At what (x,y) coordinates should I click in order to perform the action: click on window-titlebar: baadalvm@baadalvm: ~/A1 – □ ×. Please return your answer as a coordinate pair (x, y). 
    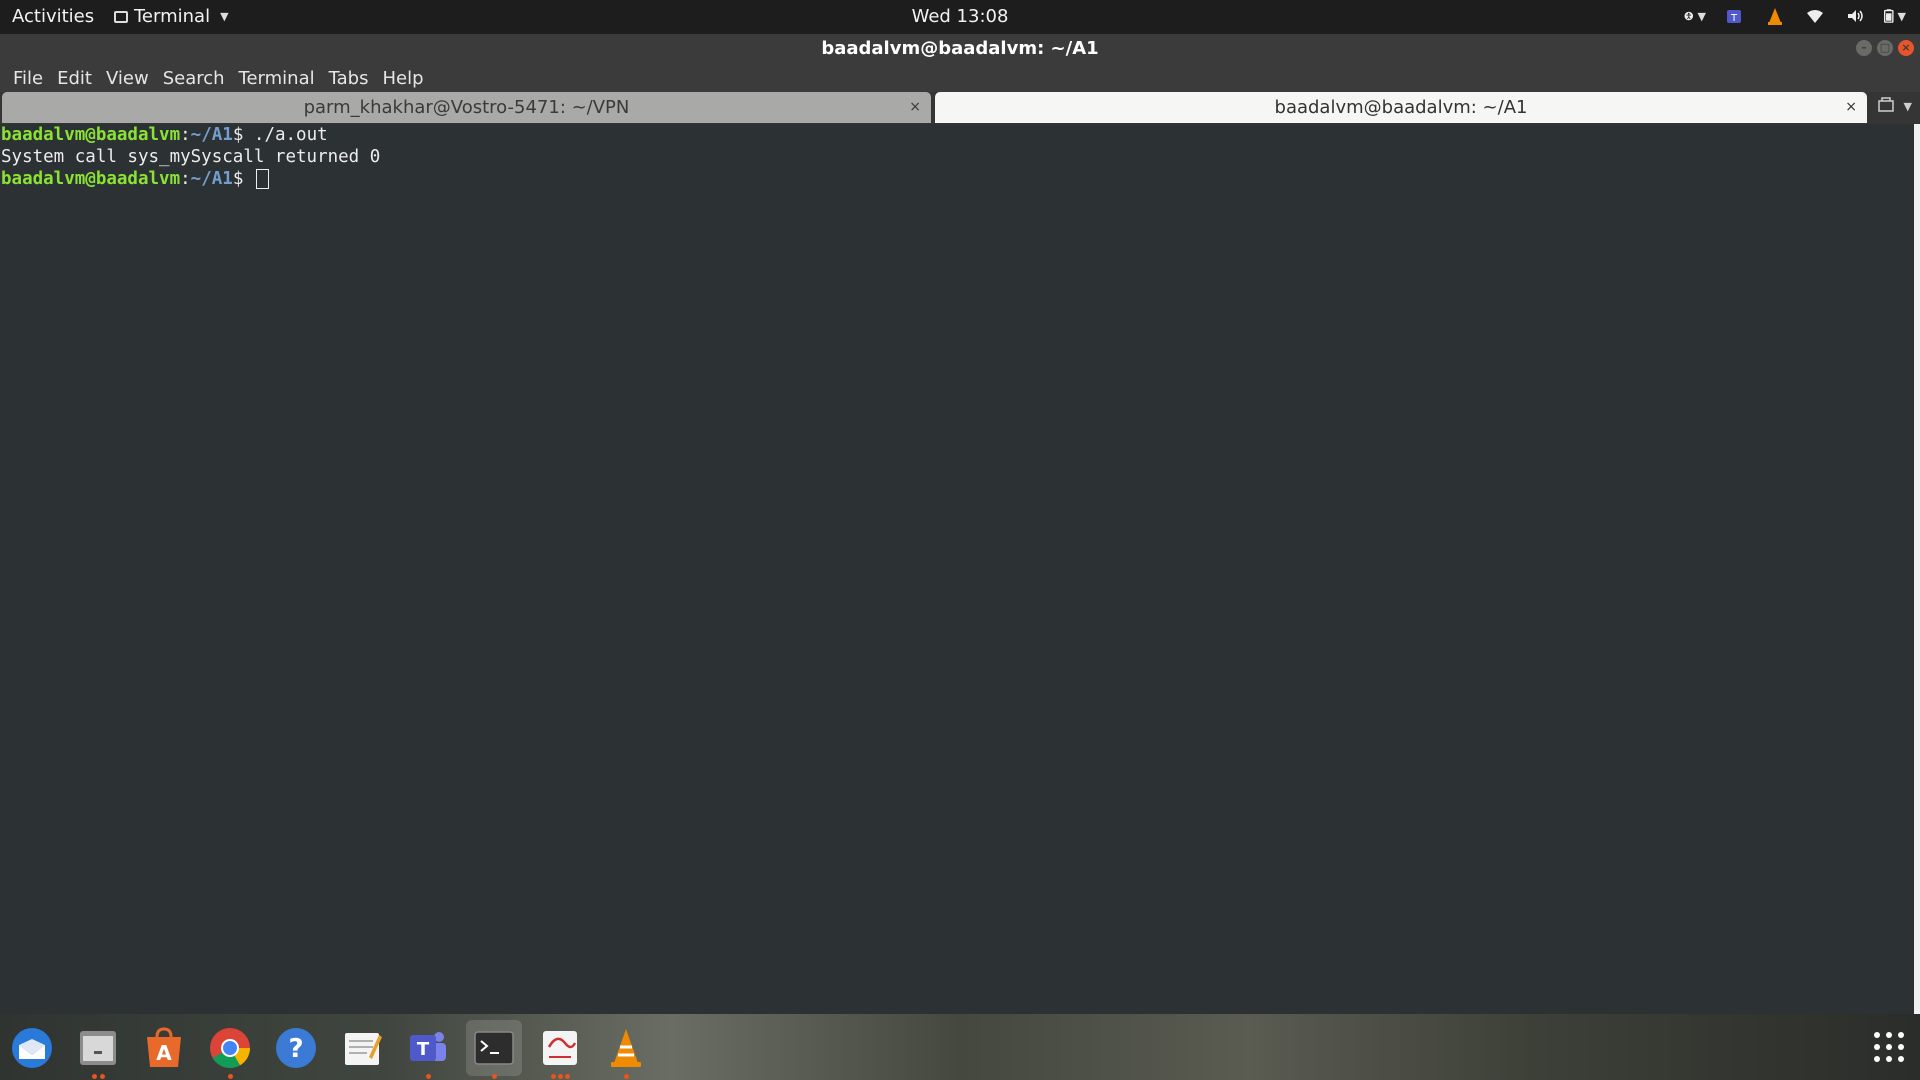
    Looking at the image, I should click on (960, 49).